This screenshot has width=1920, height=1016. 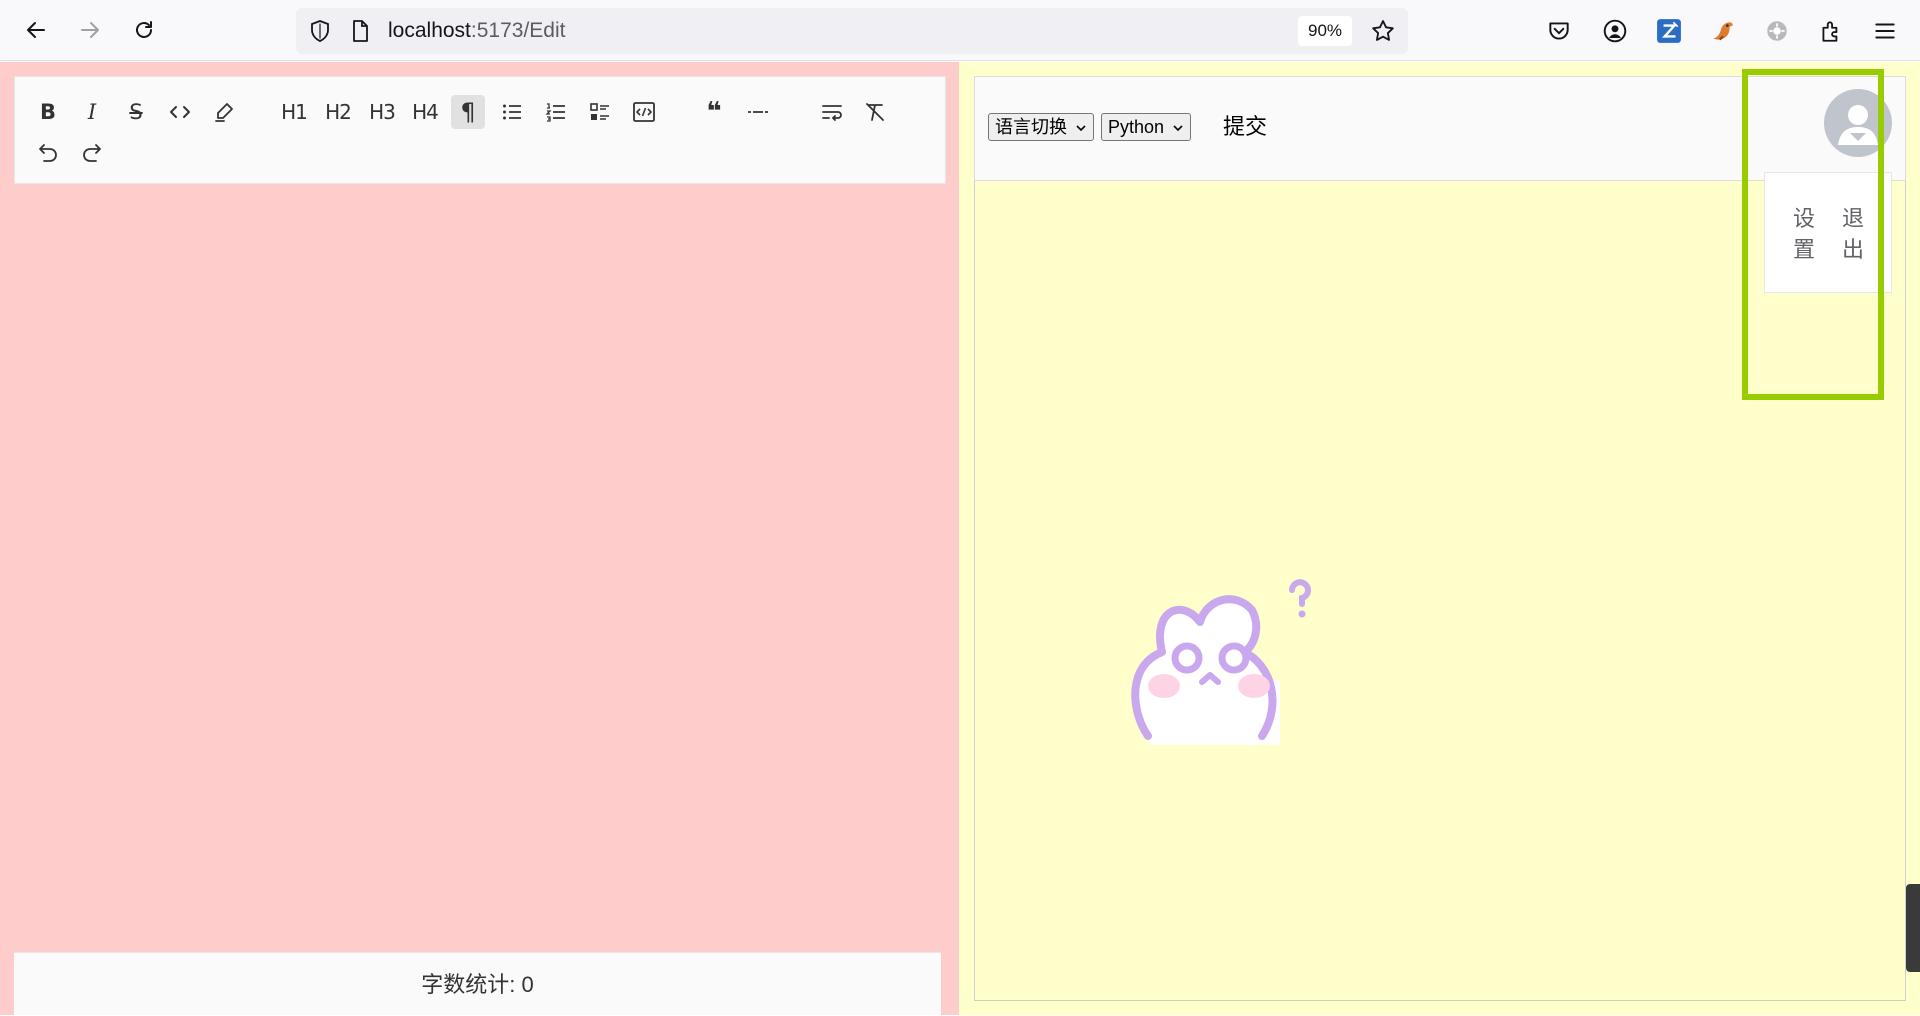 I want to click on horizontal-rule-icon, so click(x=758, y=112).